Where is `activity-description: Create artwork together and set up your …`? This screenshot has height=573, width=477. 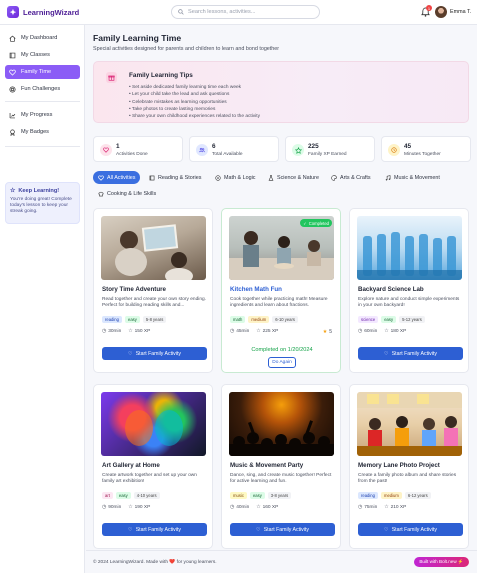 activity-description: Create artwork together and set up your … is located at coordinates (149, 478).